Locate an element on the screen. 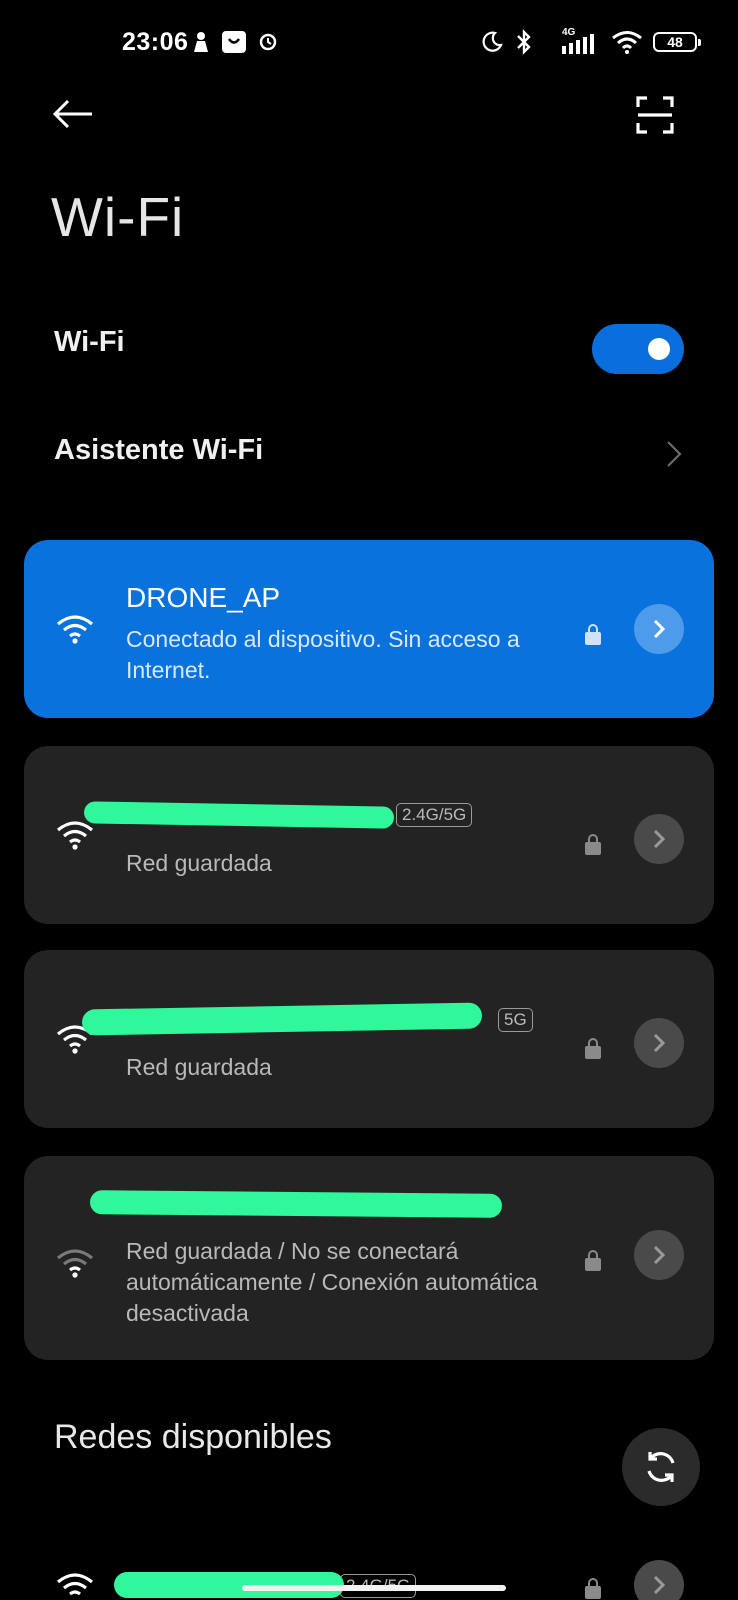 Image resolution: width=738 pixels, height=1600 pixels. watch-app-icon is located at coordinates (268, 42).